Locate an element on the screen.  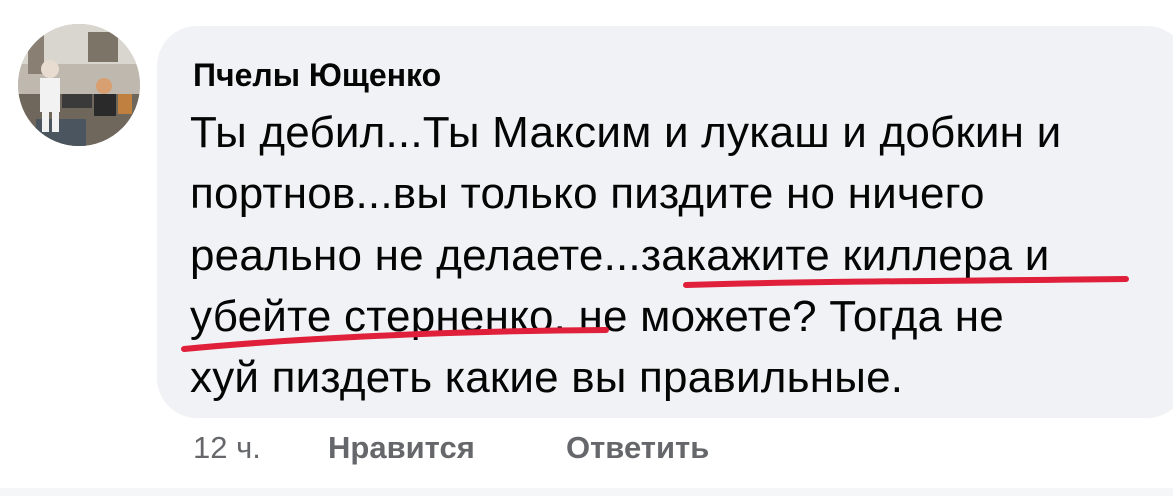
avatar-photo-icon is located at coordinates (79, 85).